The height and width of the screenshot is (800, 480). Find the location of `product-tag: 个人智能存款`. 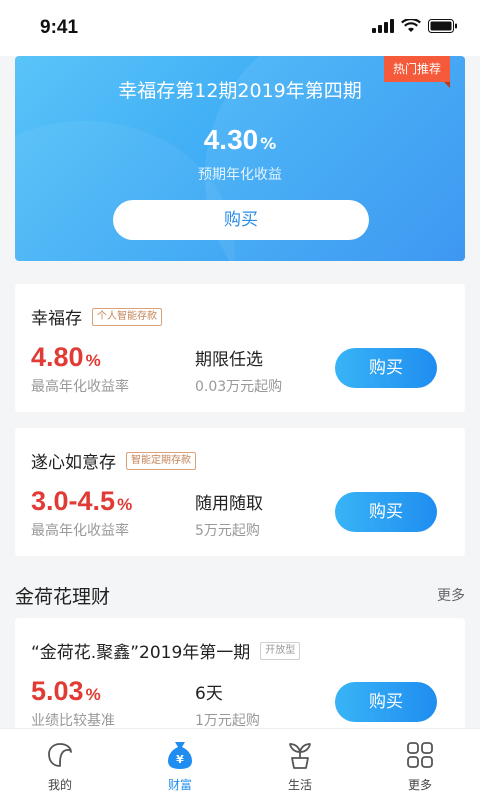

product-tag: 个人智能存款 is located at coordinates (127, 316).